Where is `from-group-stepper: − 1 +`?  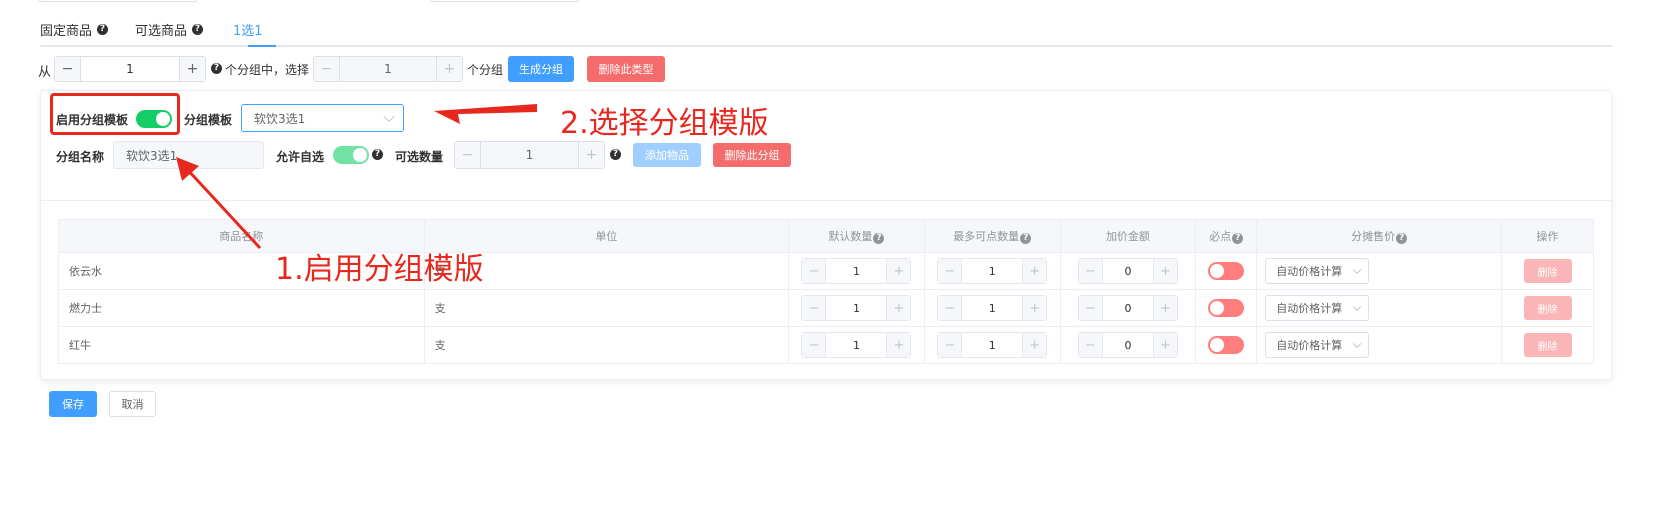 from-group-stepper: − 1 + is located at coordinates (130, 69).